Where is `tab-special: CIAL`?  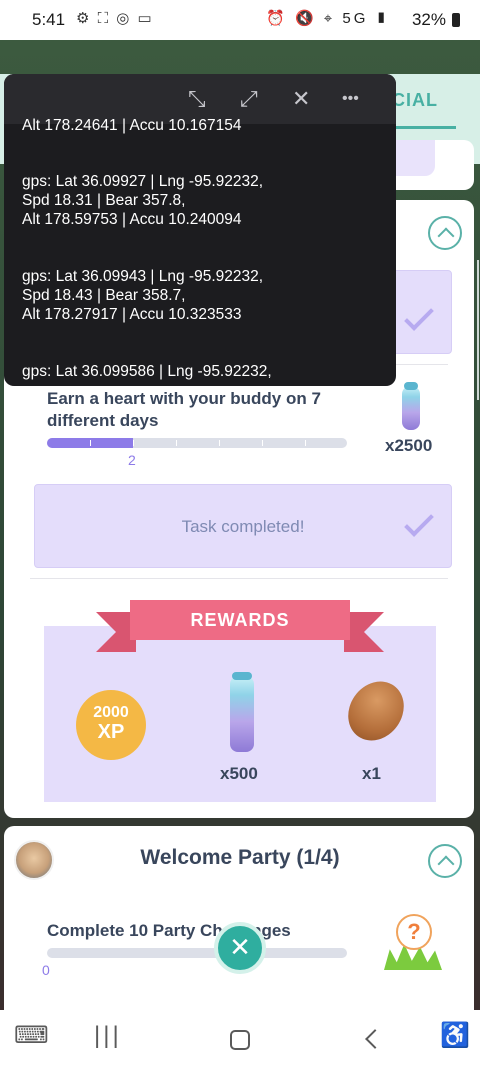
tab-special: CIAL is located at coordinates (415, 100).